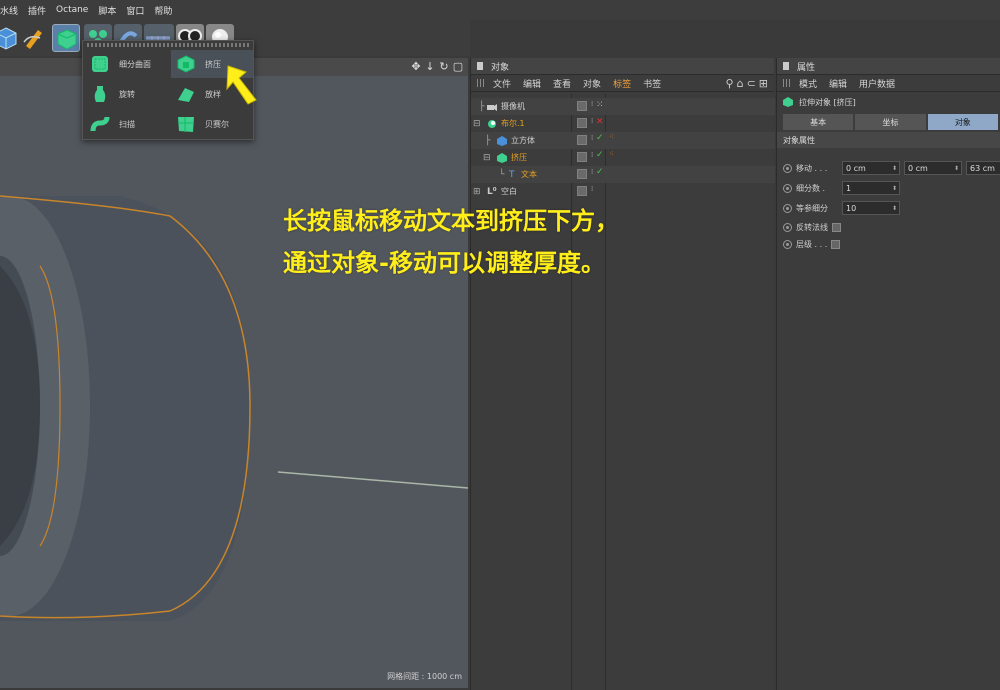 Image resolution: width=1000 pixels, height=690 pixels. Describe the element at coordinates (983, 168) in the screenshot. I see `movement-z-field: 63 cm` at that location.